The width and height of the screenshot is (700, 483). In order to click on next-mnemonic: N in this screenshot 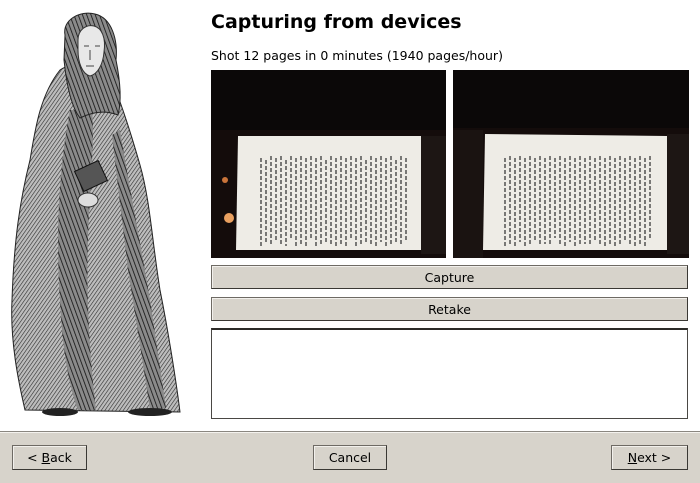, I will do `click(632, 457)`.